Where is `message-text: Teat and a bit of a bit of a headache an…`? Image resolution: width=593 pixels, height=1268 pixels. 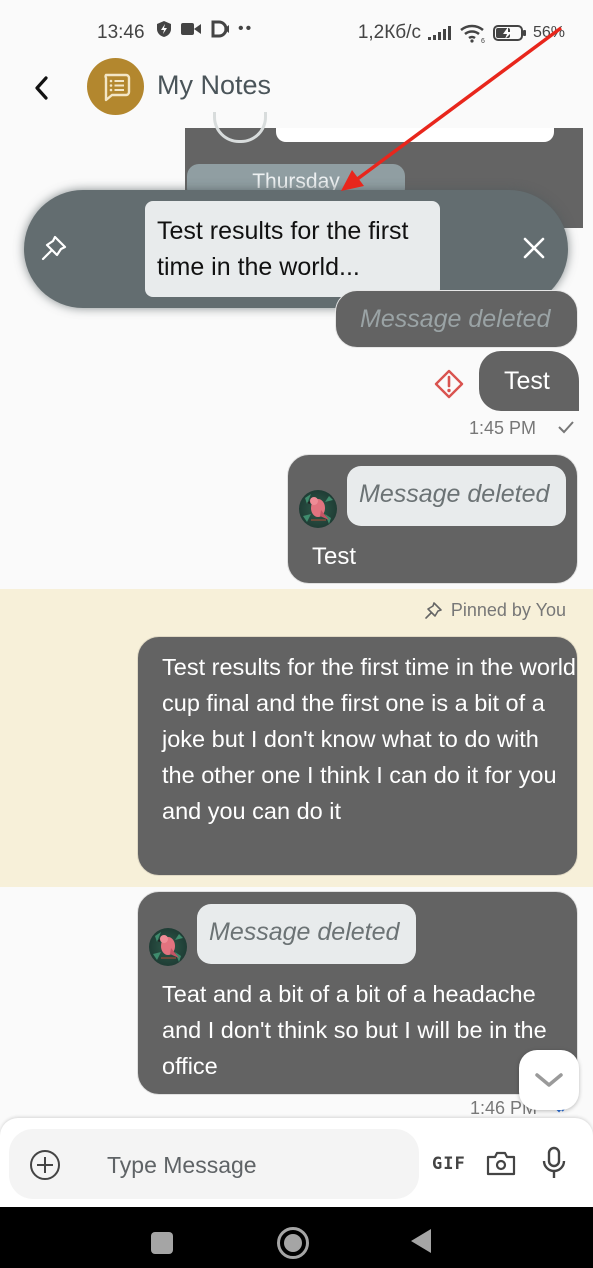
message-text: Teat and a bit of a bit of a headache an… is located at coordinates (354, 1030).